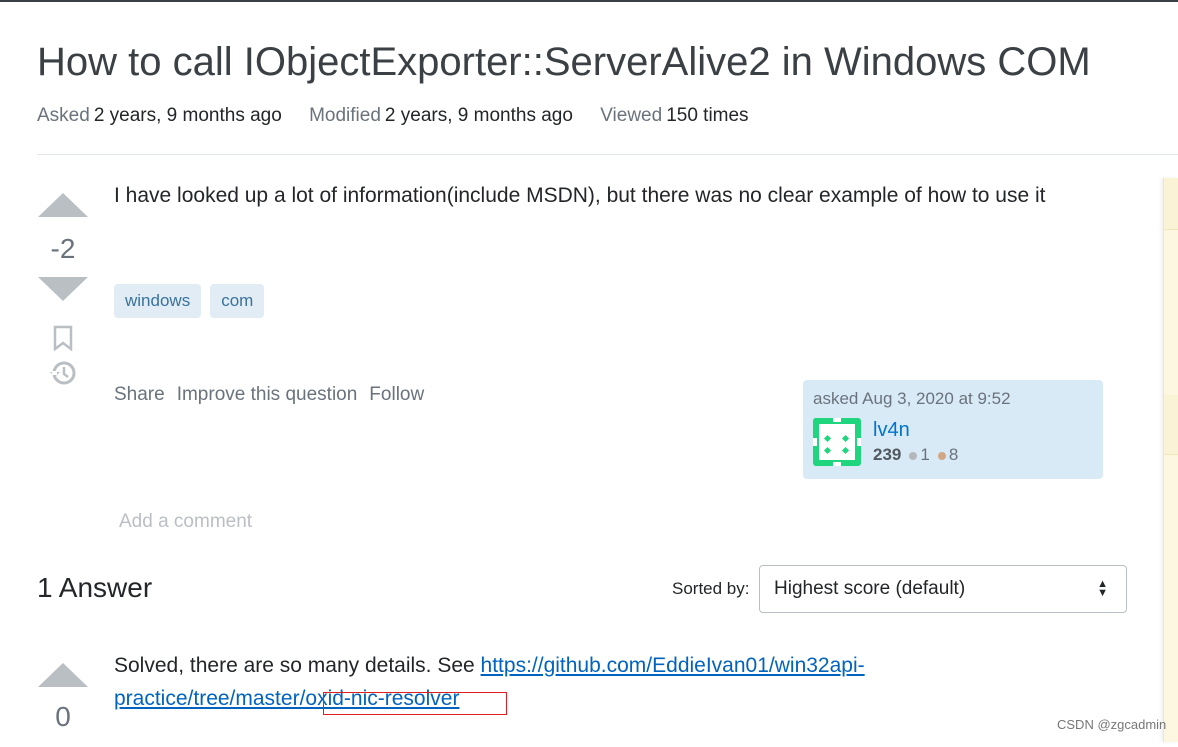 This screenshot has width=1178, height=747. I want to click on upvote-button, so click(63, 205).